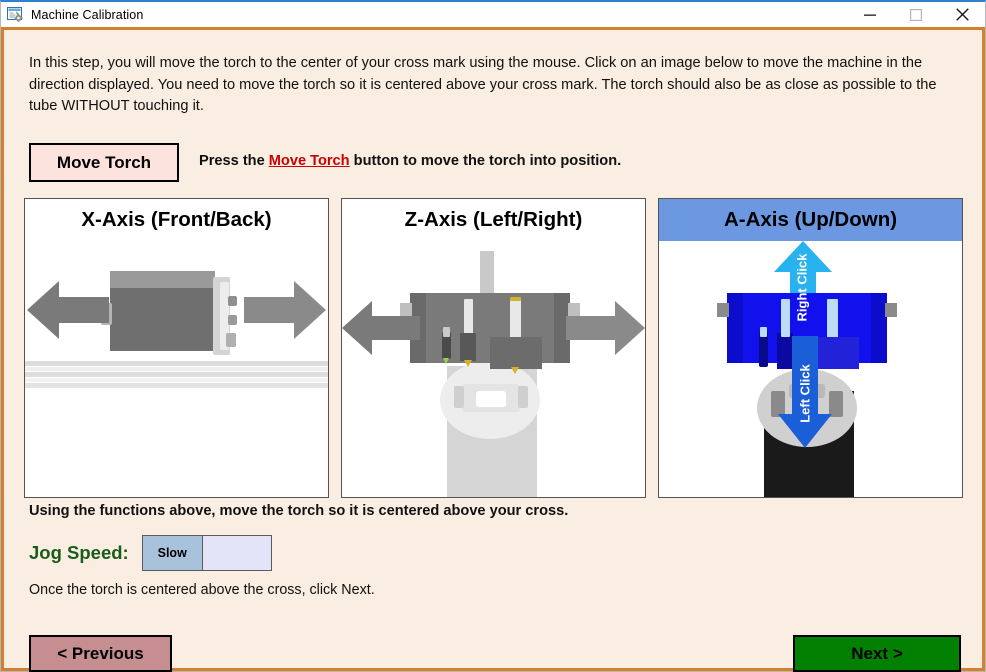  Describe the element at coordinates (87, 14) in the screenshot. I see `window-title: Machine Calibration` at that location.